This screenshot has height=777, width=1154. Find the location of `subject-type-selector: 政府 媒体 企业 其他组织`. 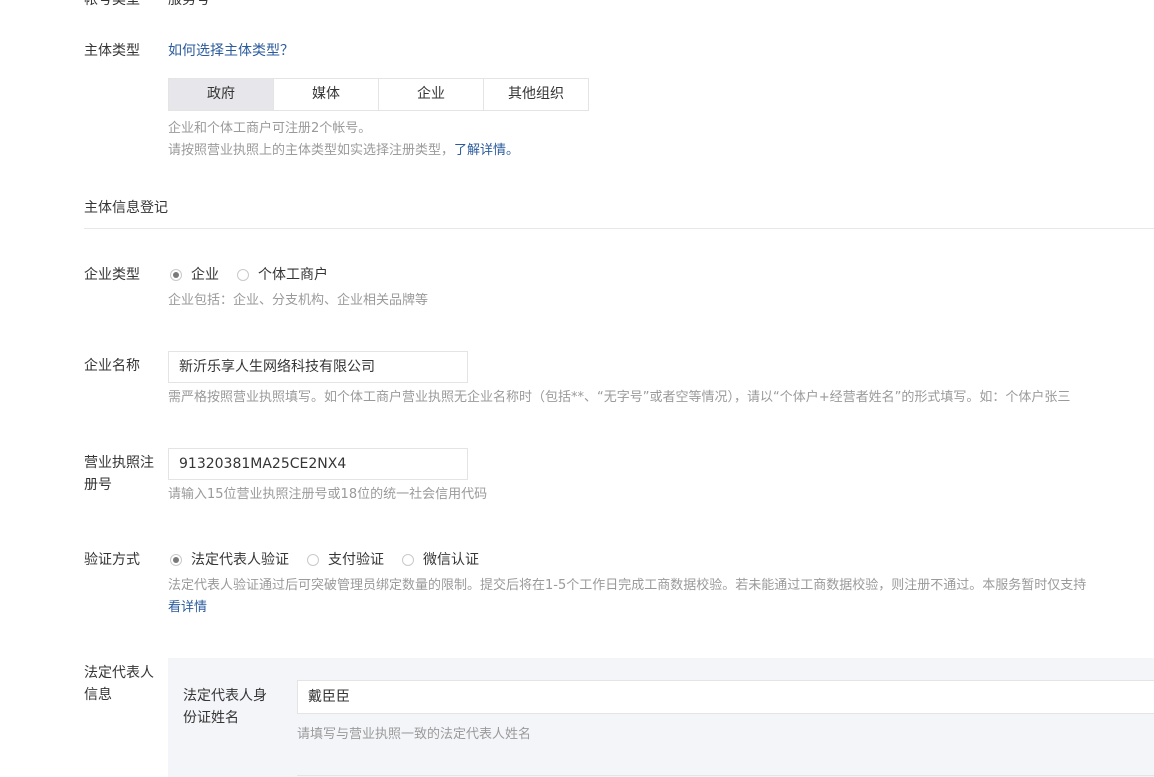

subject-type-selector: 政府 媒体 企业 其他组织 is located at coordinates (378, 94).